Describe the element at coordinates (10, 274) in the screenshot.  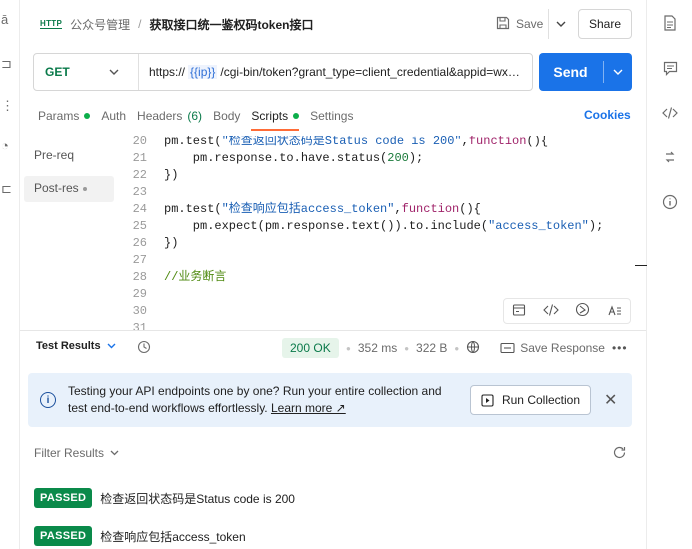
I see `left-sidebar-strip: ā ⊐ ⋮ ◔ ⊏` at that location.